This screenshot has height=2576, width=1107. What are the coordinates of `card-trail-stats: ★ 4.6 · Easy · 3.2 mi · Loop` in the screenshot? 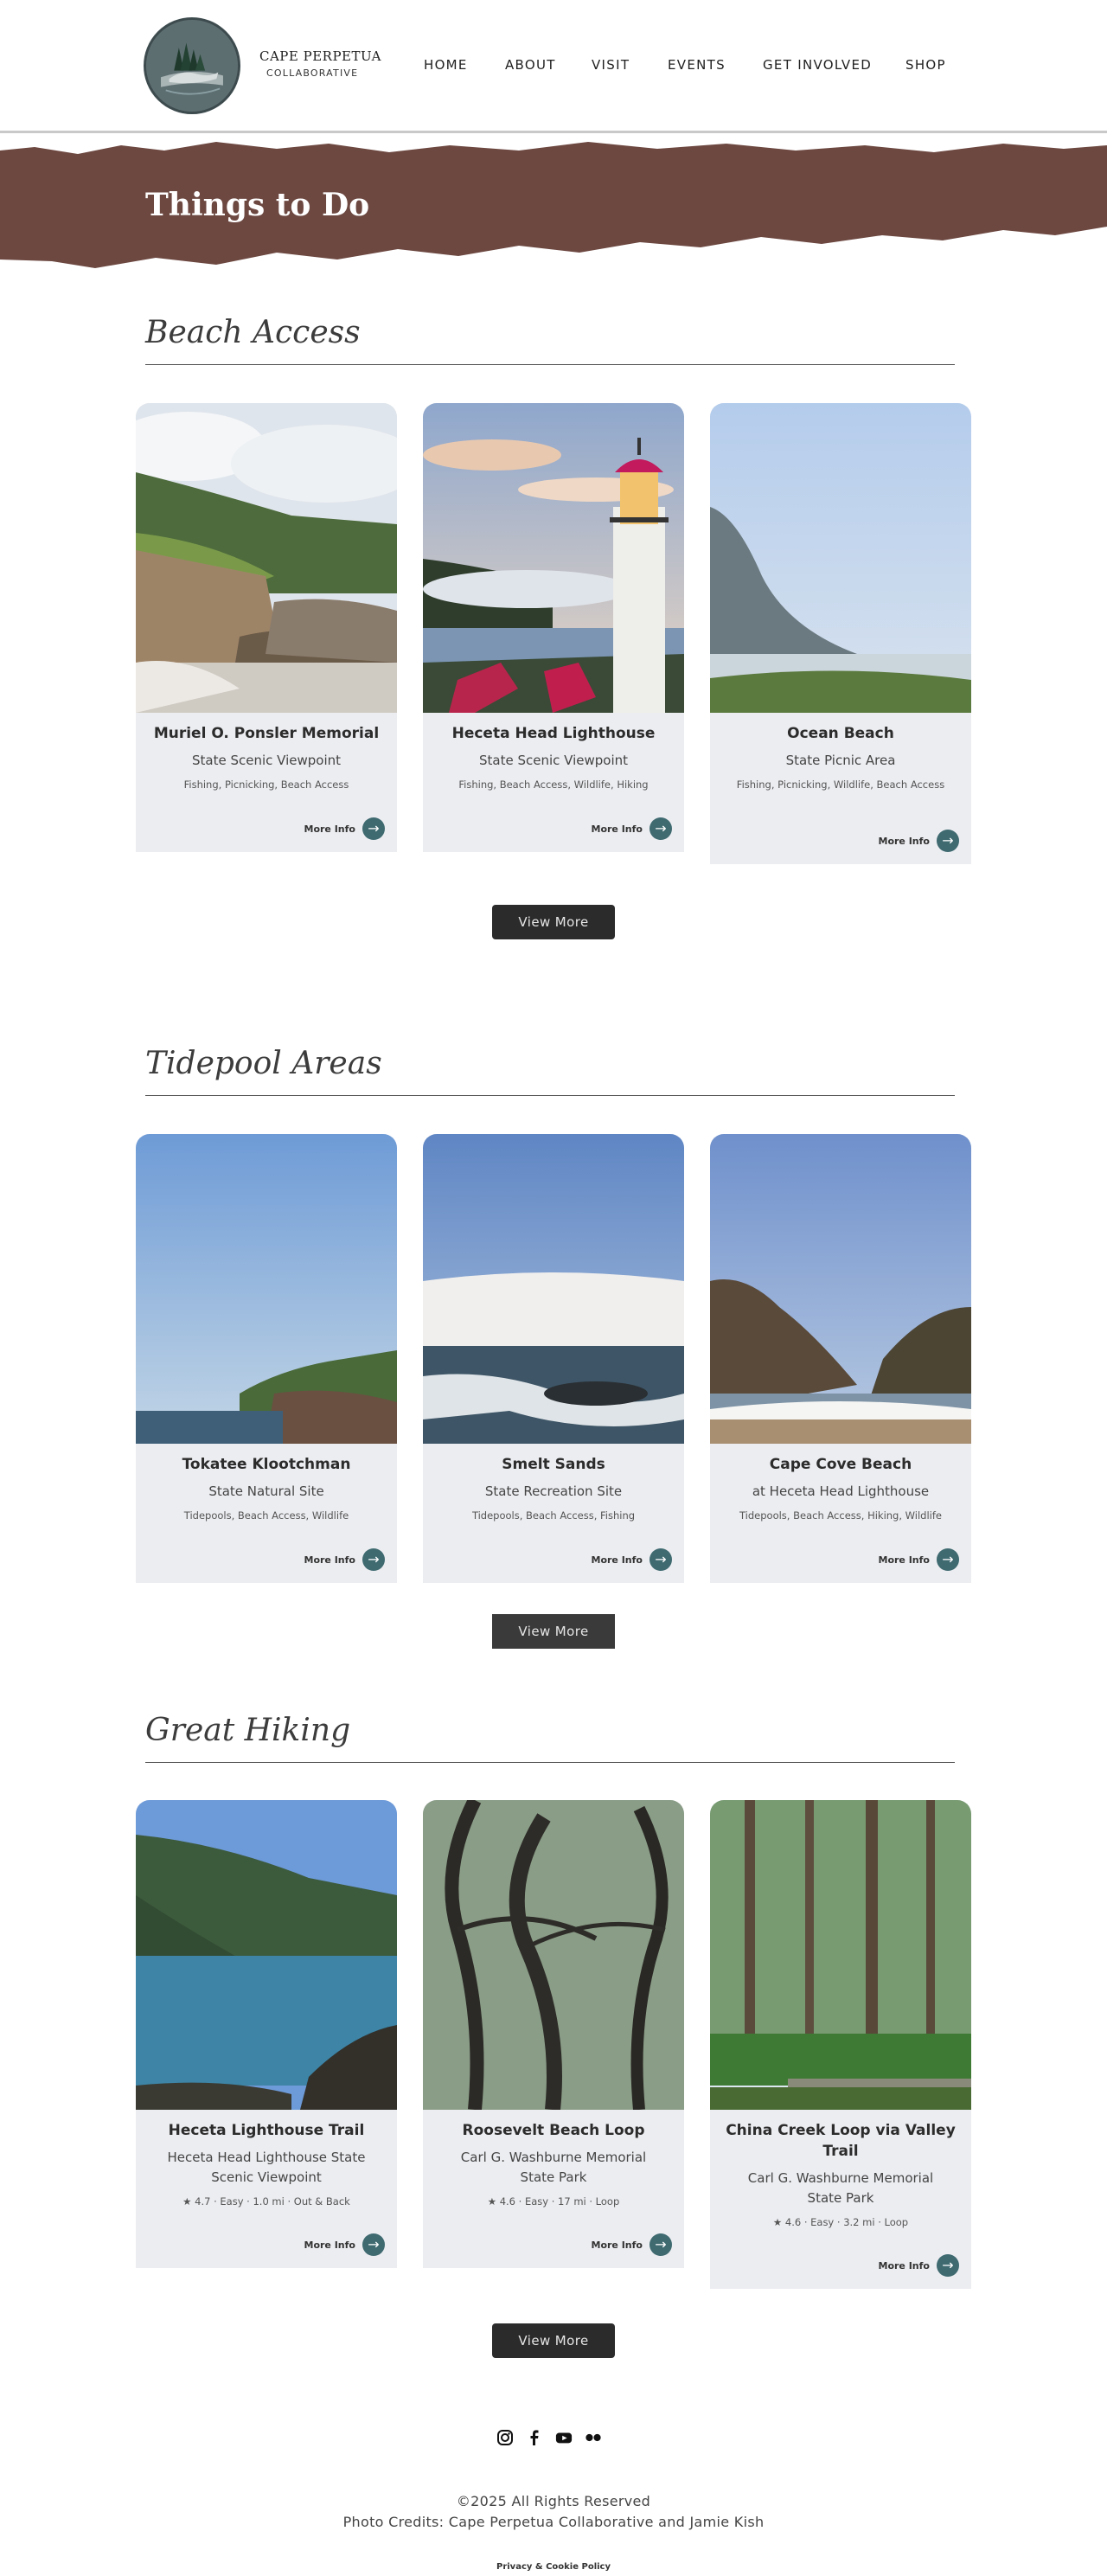 It's located at (840, 2222).